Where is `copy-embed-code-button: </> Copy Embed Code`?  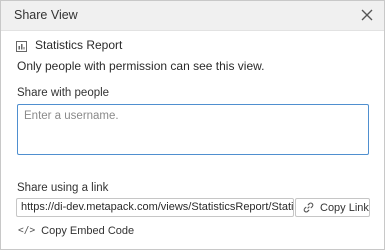
copy-embed-code-button: </> Copy Embed Code is located at coordinates (76, 230).